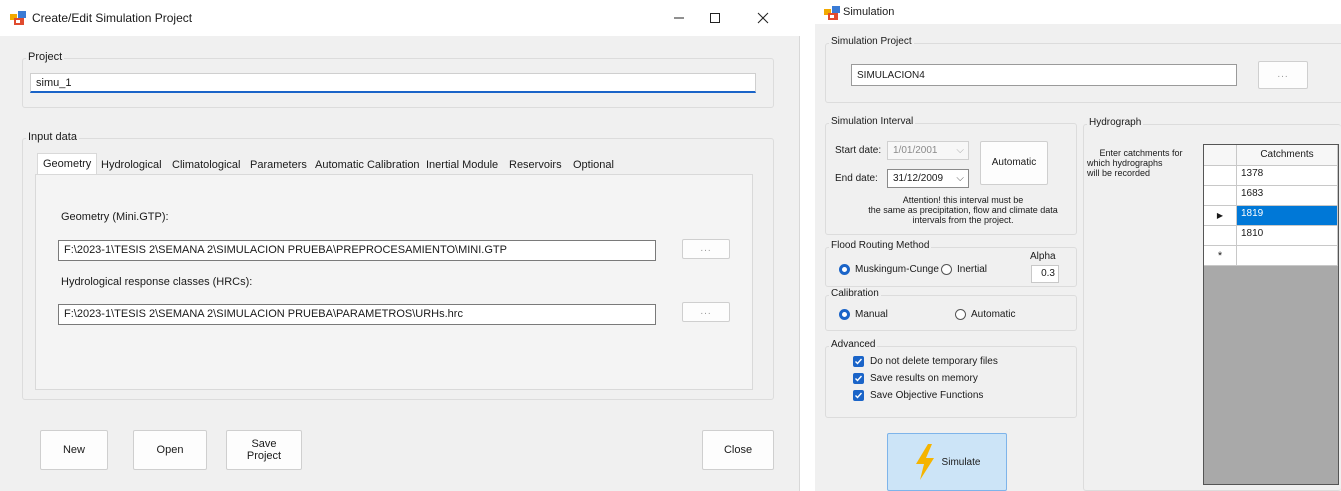 This screenshot has width=1341, height=491. What do you see at coordinates (715, 18) in the screenshot?
I see `maximize-icon` at bounding box center [715, 18].